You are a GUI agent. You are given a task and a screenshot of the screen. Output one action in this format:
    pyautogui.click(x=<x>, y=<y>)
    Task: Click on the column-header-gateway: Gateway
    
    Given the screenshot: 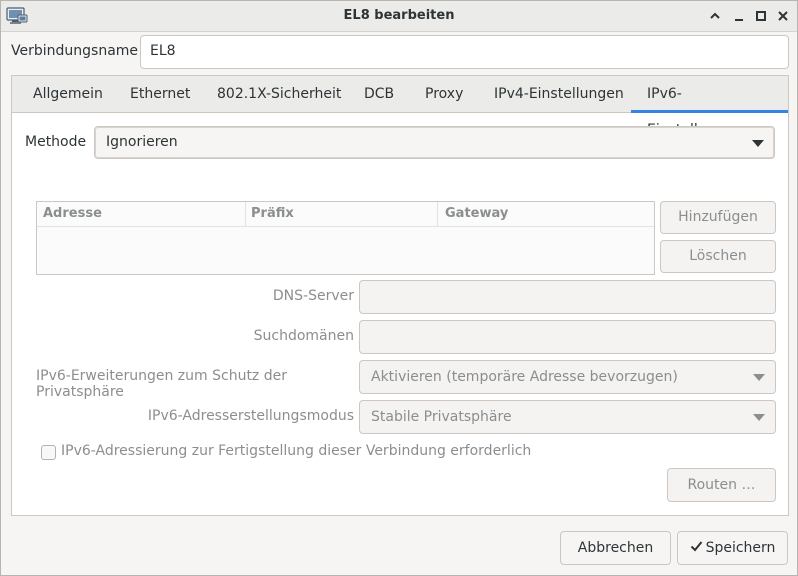 What is the action you would take?
    pyautogui.click(x=477, y=213)
    